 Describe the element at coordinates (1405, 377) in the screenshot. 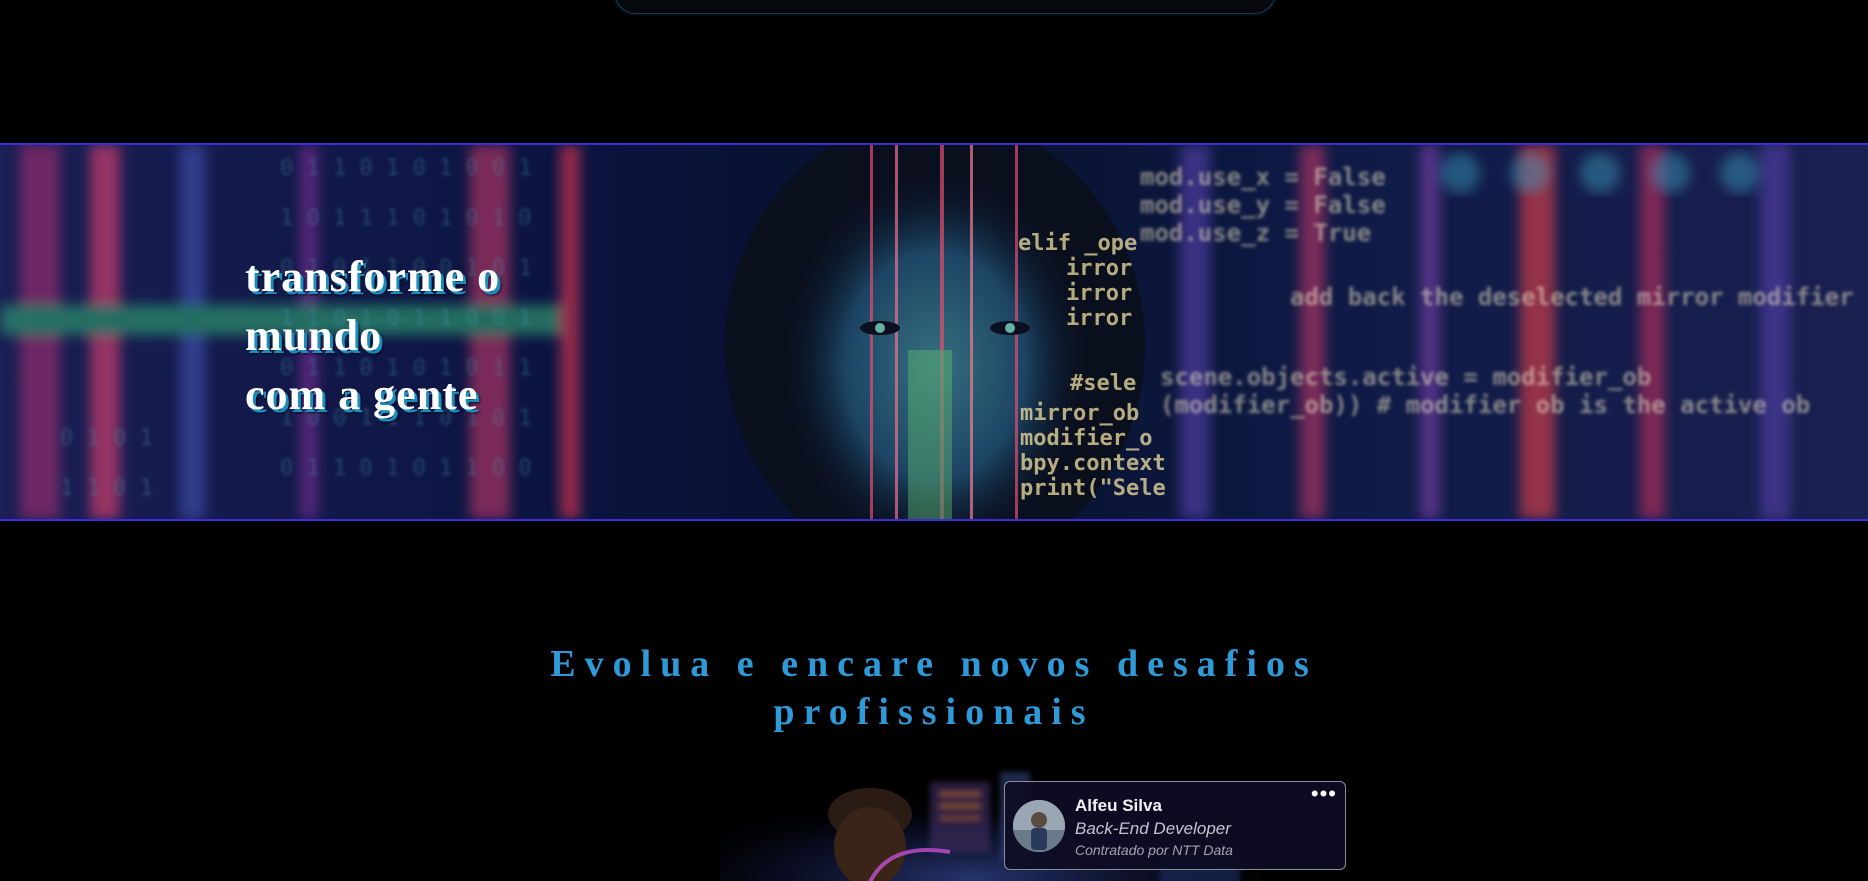

I see `svg-text:scene.objects.active = modifie: scene.objects.active = modifier_ob` at that location.